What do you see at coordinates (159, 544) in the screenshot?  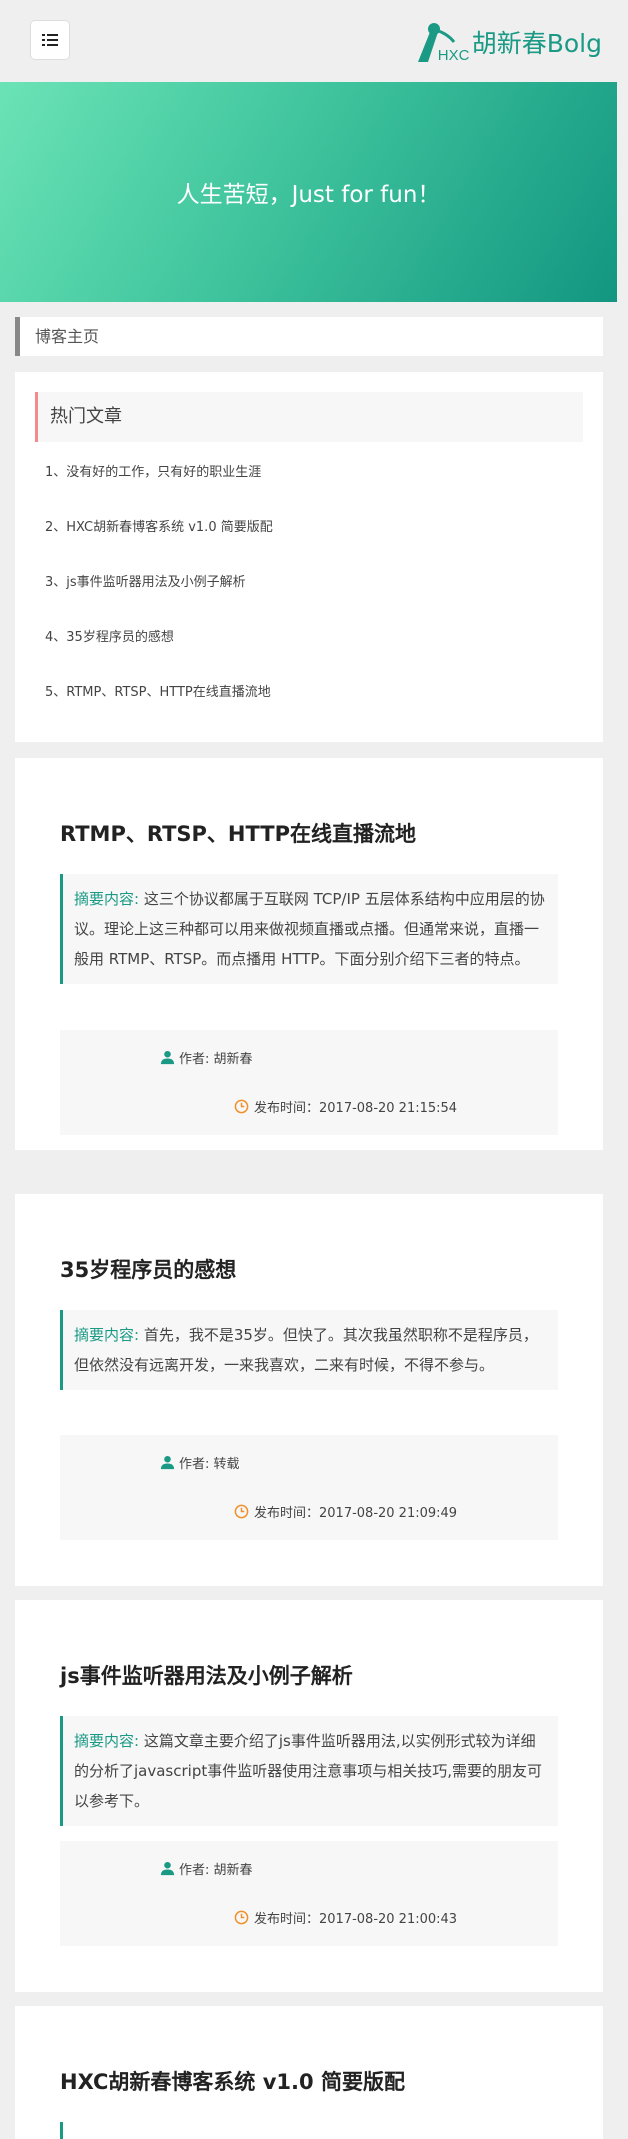 I see `hot-article-link: 2、HXC胡新春博客系统 v1.0 简要版配` at bounding box center [159, 544].